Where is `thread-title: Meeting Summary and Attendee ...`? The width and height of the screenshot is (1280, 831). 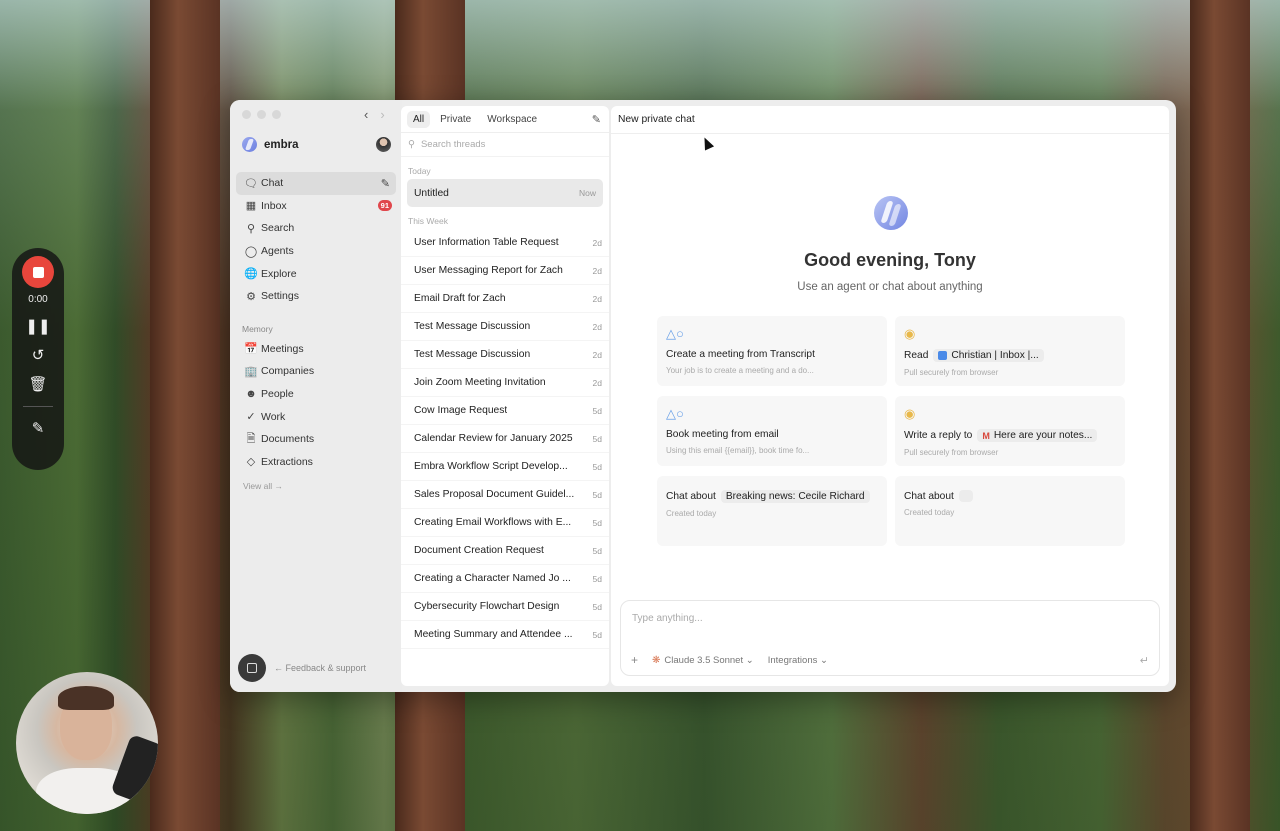 thread-title: Meeting Summary and Attendee ... is located at coordinates (493, 634).